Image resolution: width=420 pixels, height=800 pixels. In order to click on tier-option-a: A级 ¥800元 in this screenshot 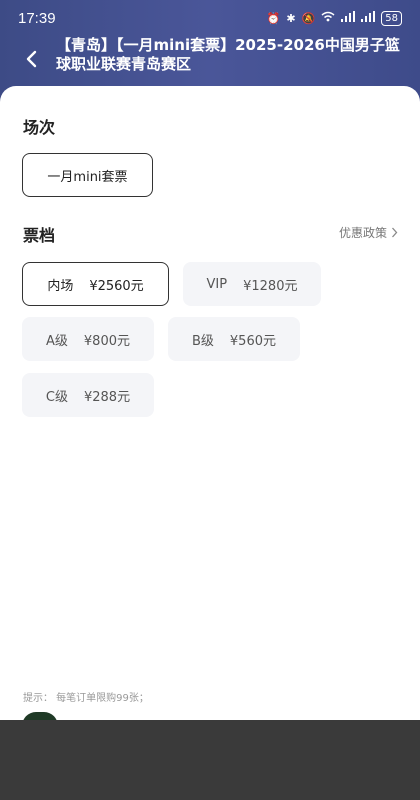, I will do `click(88, 339)`.